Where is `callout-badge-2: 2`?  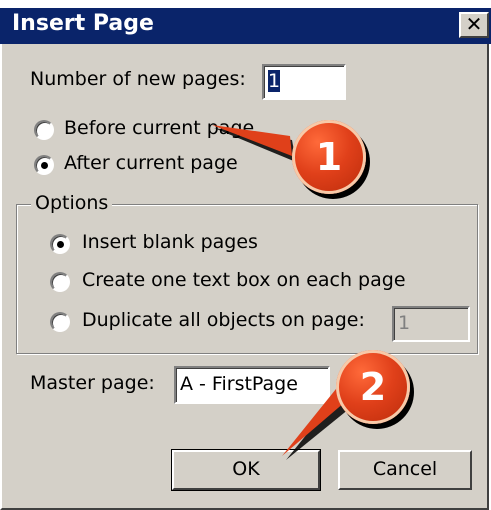 callout-badge-2: 2 is located at coordinates (373, 387).